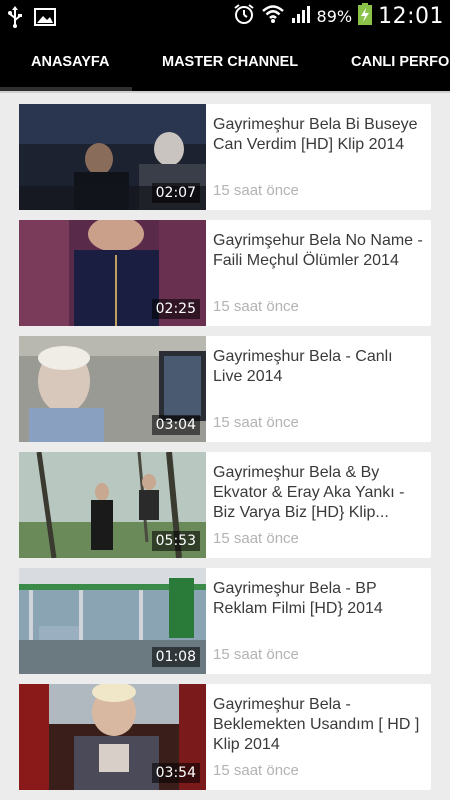 Image resolution: width=450 pixels, height=800 pixels. What do you see at coordinates (15, 19) in the screenshot?
I see `usb-icon` at bounding box center [15, 19].